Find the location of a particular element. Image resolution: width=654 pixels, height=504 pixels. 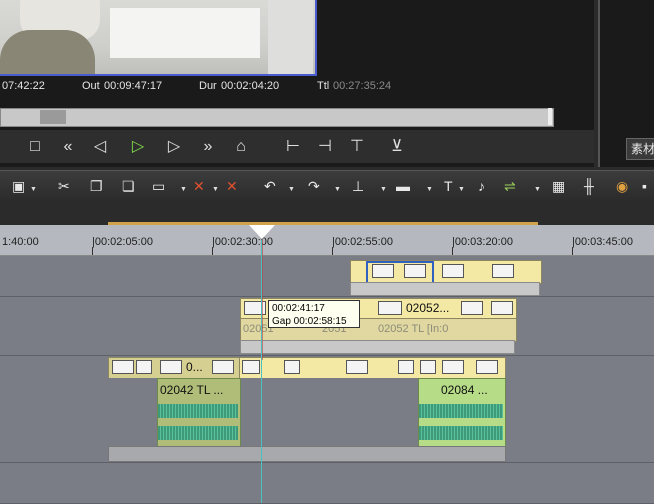

loop-button: ⌂ is located at coordinates (241, 147).